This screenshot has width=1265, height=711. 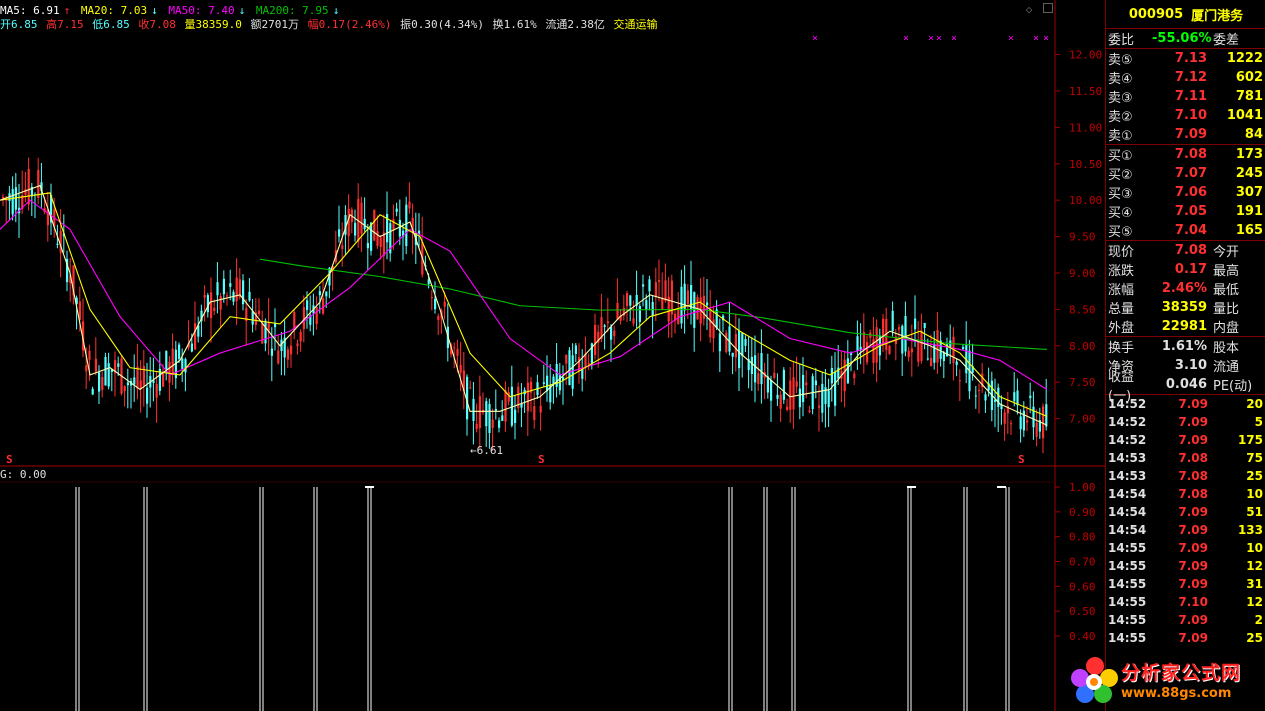 What do you see at coordinates (1120, 156) in the screenshot?
I see `bid-row-label: 买①` at bounding box center [1120, 156].